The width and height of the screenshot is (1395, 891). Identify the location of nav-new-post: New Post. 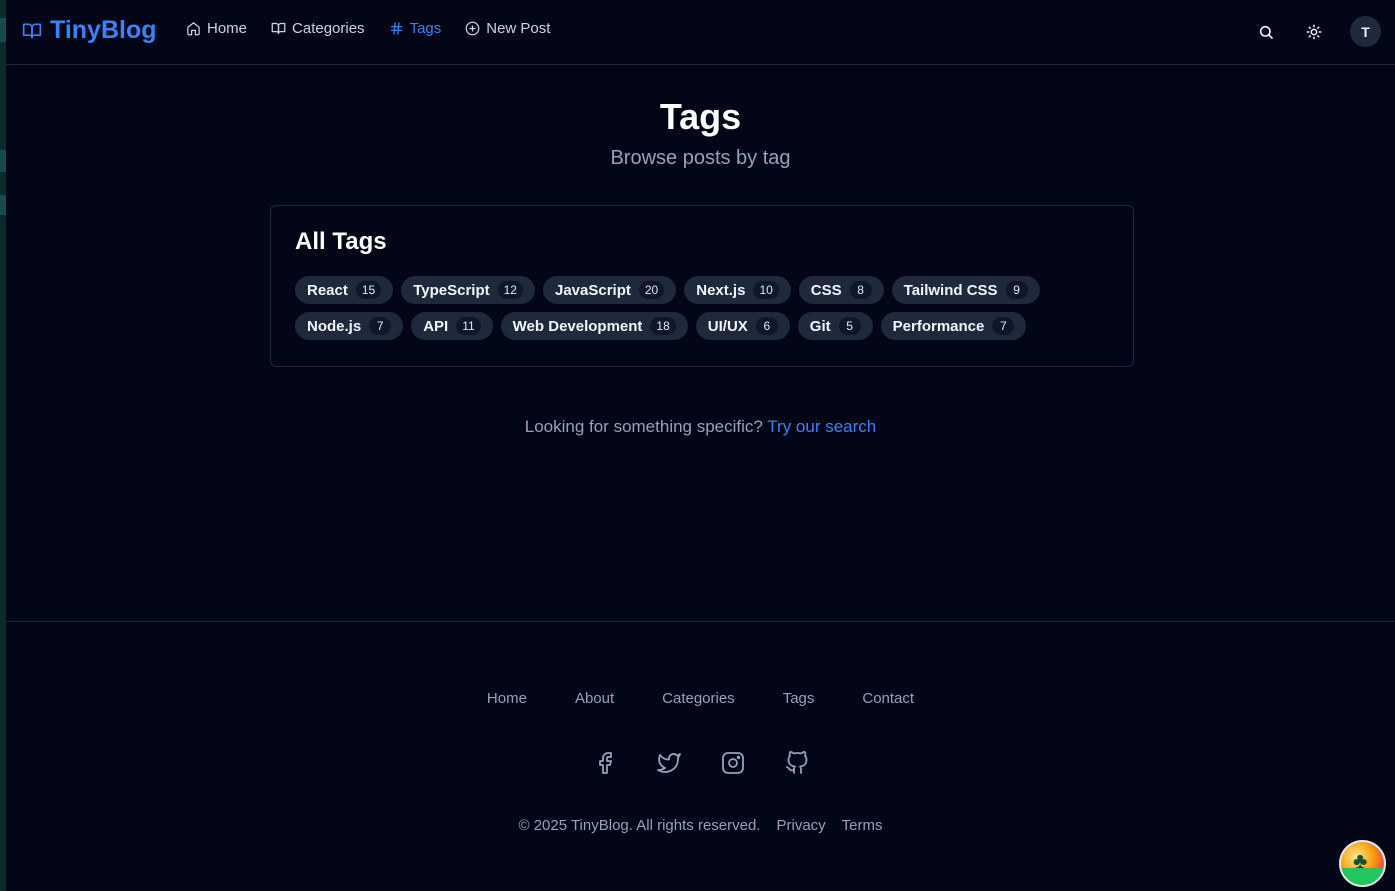
(507, 28).